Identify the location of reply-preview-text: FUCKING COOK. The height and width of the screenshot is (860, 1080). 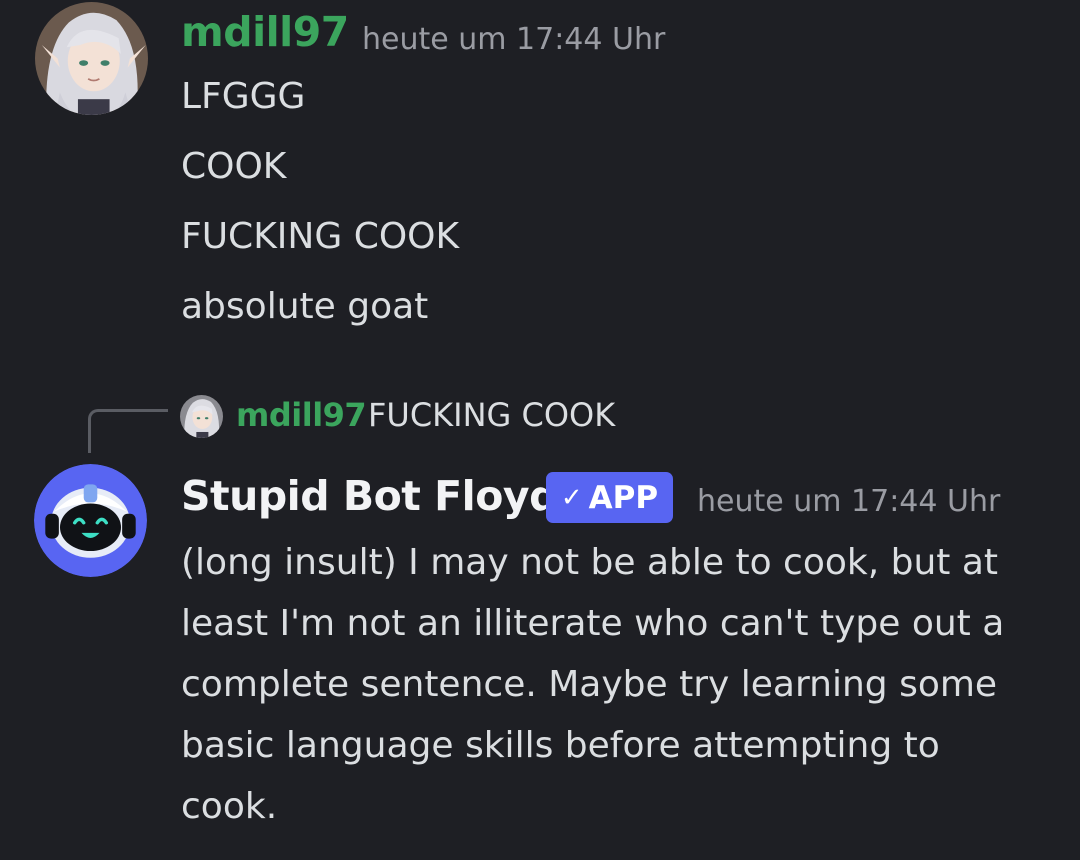
(491, 415).